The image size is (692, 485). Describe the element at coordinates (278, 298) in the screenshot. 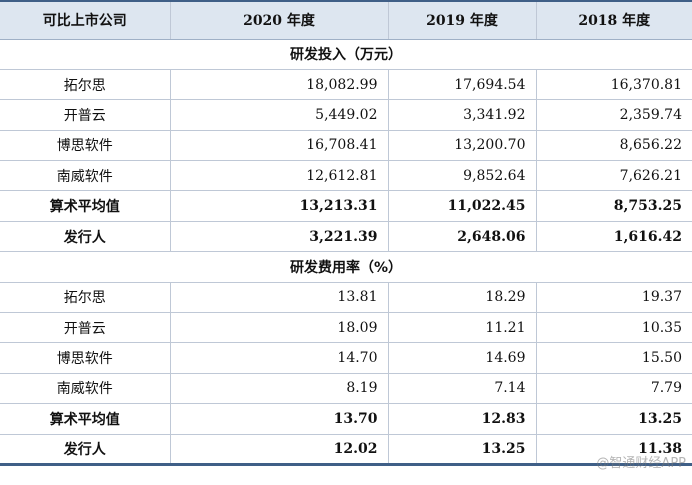

I see `value-2020-cell: 13.81` at that location.